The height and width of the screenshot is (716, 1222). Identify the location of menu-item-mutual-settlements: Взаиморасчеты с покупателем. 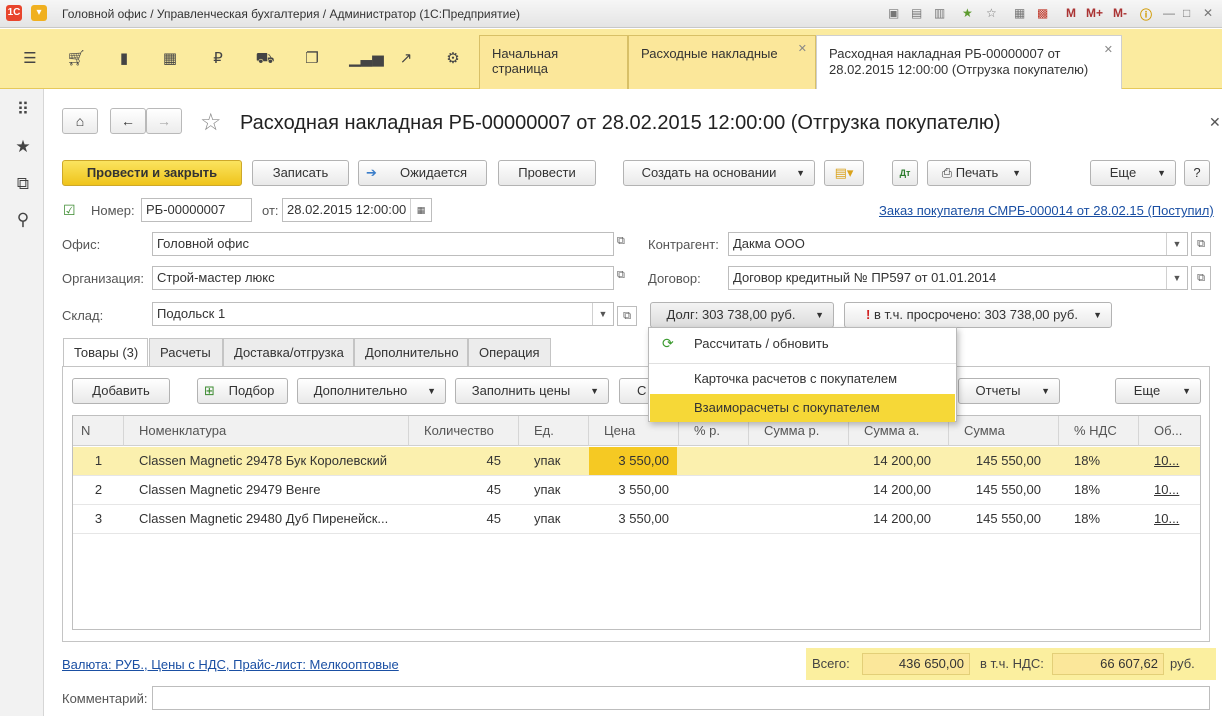
(802, 408).